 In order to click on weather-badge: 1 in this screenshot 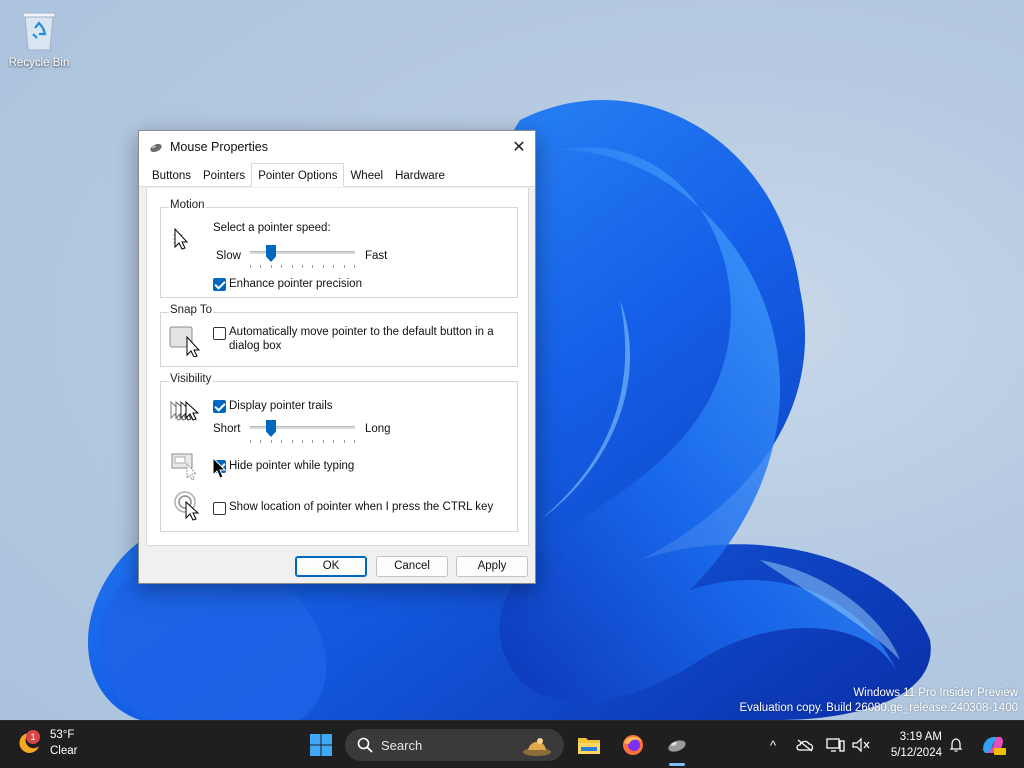, I will do `click(33, 737)`.